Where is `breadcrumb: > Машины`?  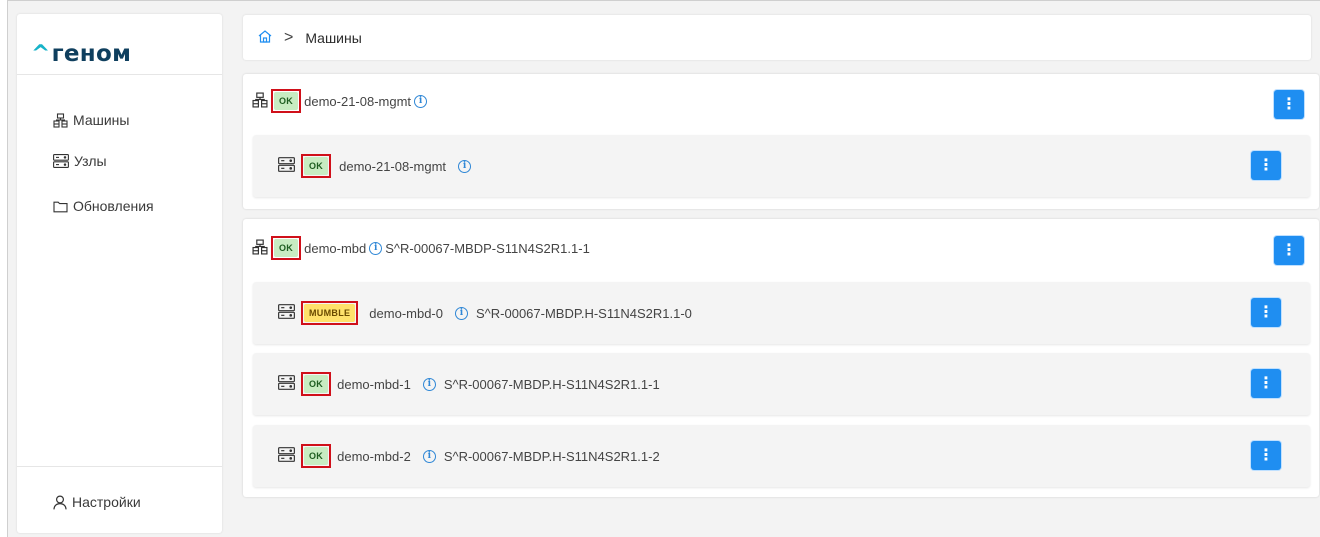
breadcrumb: > Машины is located at coordinates (777, 37).